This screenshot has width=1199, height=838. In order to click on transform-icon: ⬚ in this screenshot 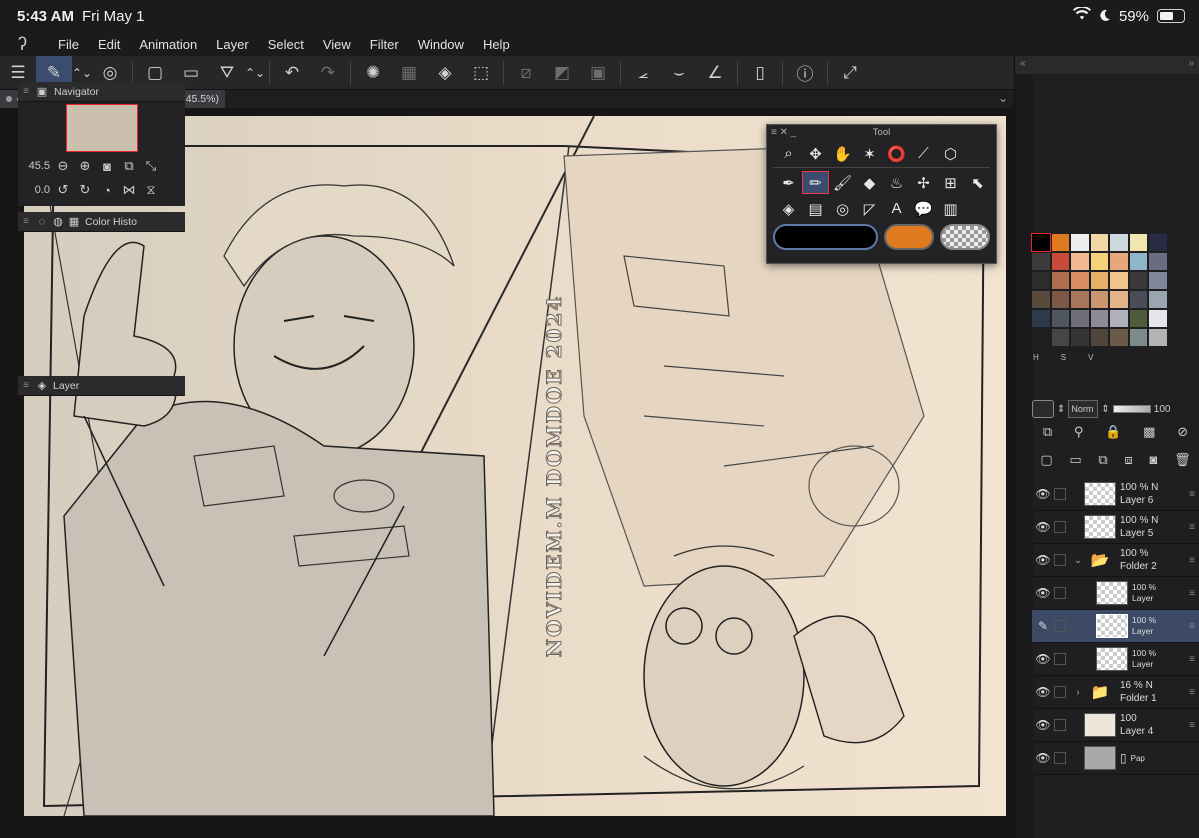, I will do `click(481, 73)`.